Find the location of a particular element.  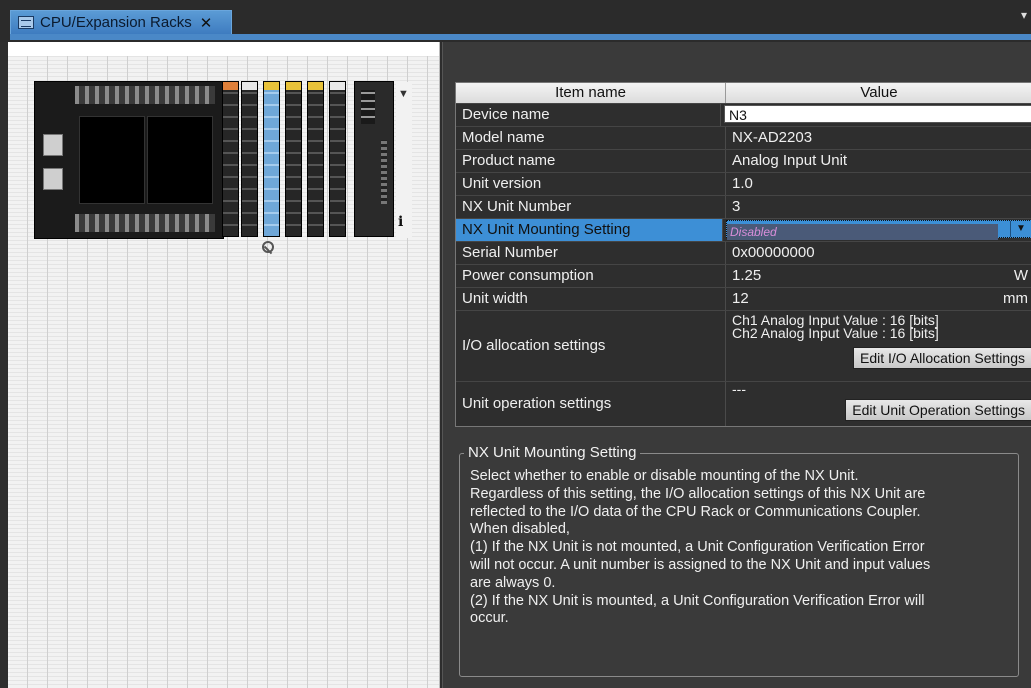

nx-unit-slot-3-selected is located at coordinates (271, 159).